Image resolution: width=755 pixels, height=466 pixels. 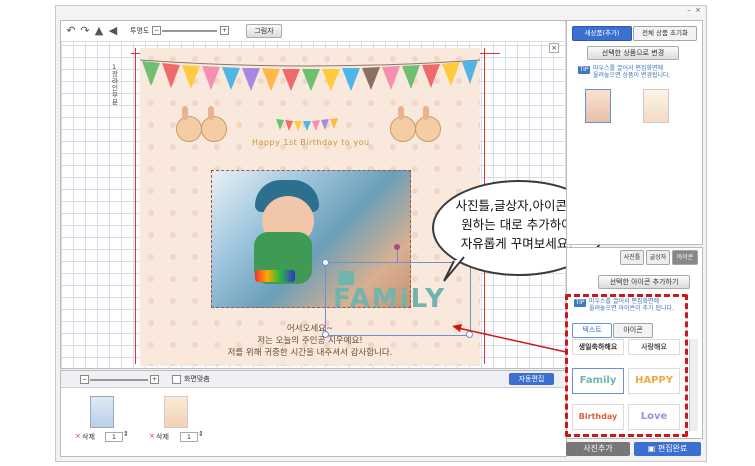 What do you see at coordinates (88, 437) in the screenshot?
I see `page-1-delete-label: 삭제` at bounding box center [88, 437].